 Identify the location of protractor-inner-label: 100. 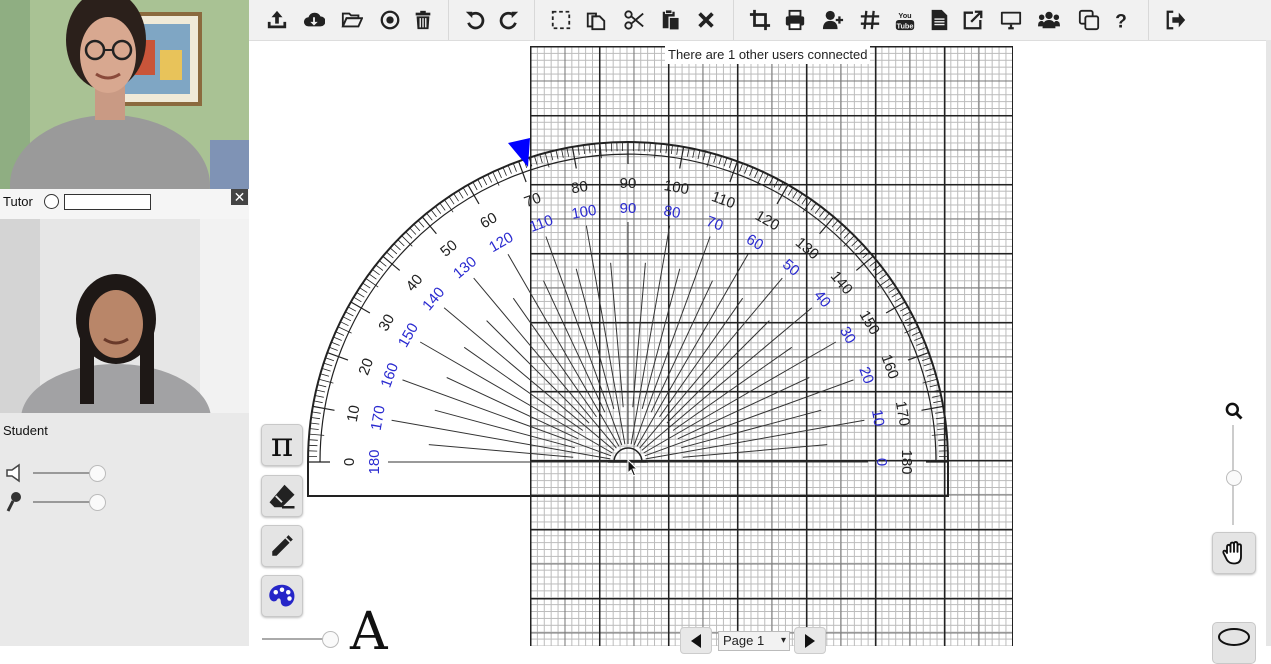
(584, 212).